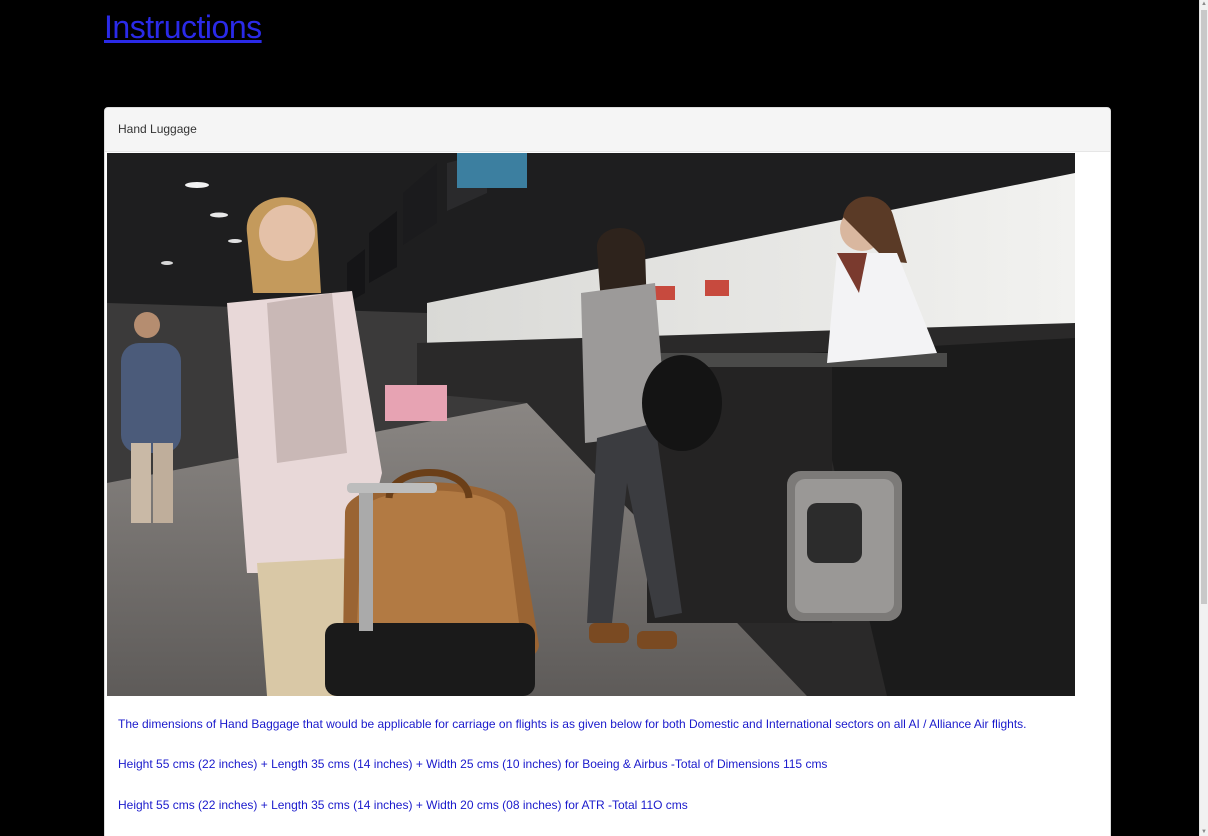 The height and width of the screenshot is (836, 1208). I want to click on scroll-thumb, so click(1204, 307).